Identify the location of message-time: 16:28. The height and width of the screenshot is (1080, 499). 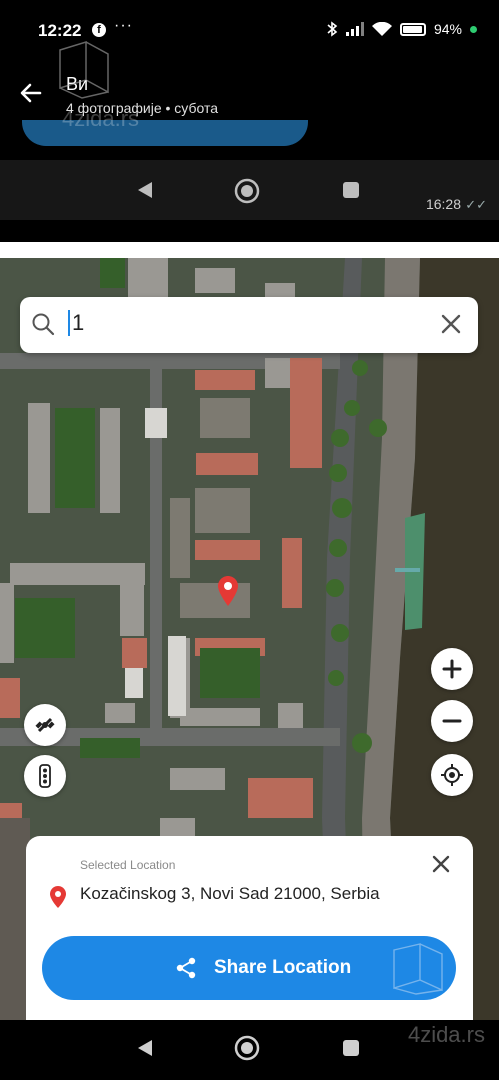
(443, 204).